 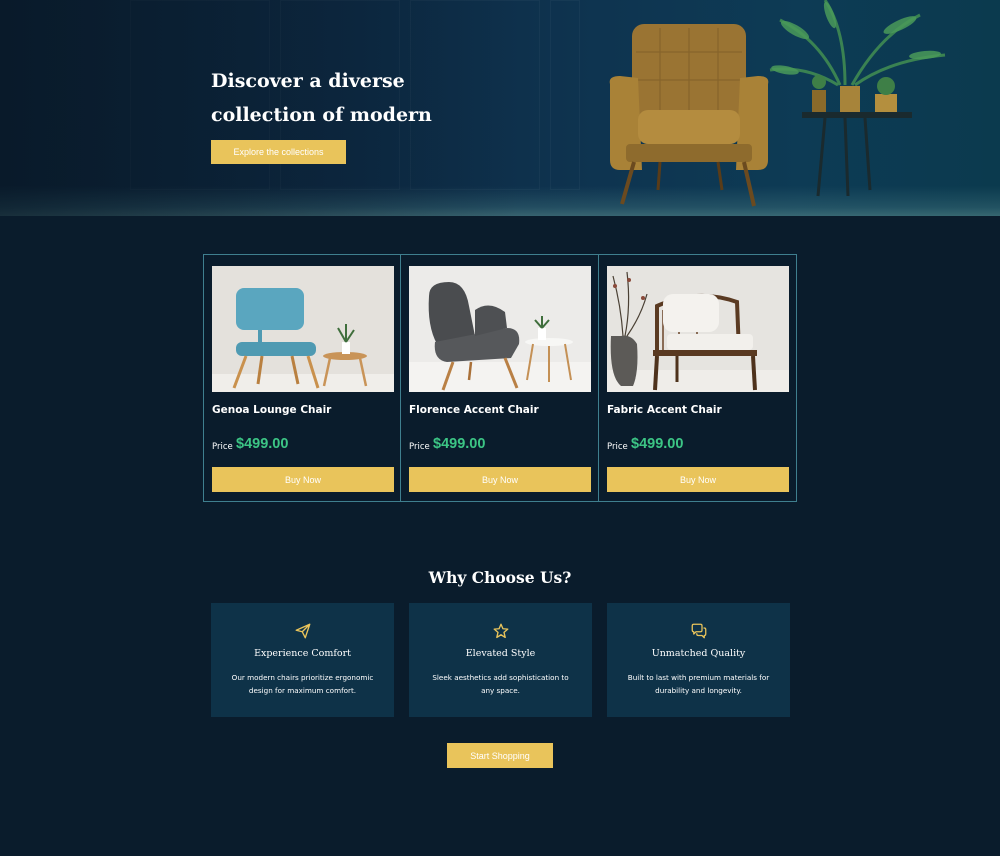 What do you see at coordinates (698, 653) in the screenshot?
I see `feature-title: Unmatched Quality` at bounding box center [698, 653].